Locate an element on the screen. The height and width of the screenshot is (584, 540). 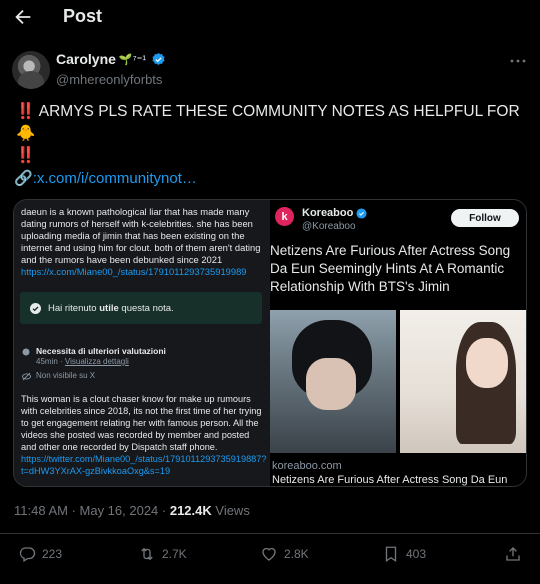
author-name: Carolyne is located at coordinates (86, 59).